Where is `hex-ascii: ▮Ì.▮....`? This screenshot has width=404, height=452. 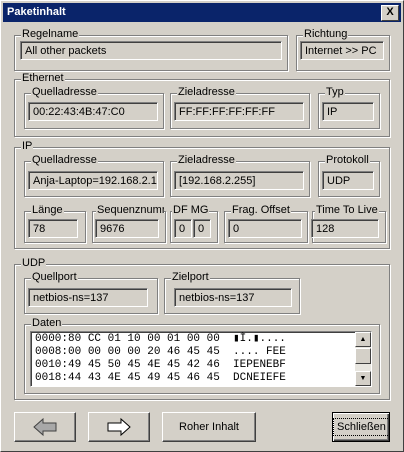
hex-ascii: ▮Ì.▮.... is located at coordinates (259, 339).